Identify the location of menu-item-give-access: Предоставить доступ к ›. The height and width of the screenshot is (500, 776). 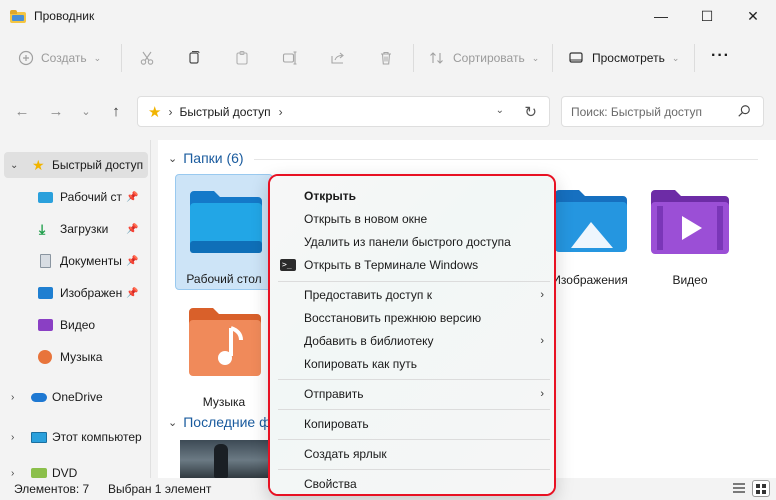
(412, 295).